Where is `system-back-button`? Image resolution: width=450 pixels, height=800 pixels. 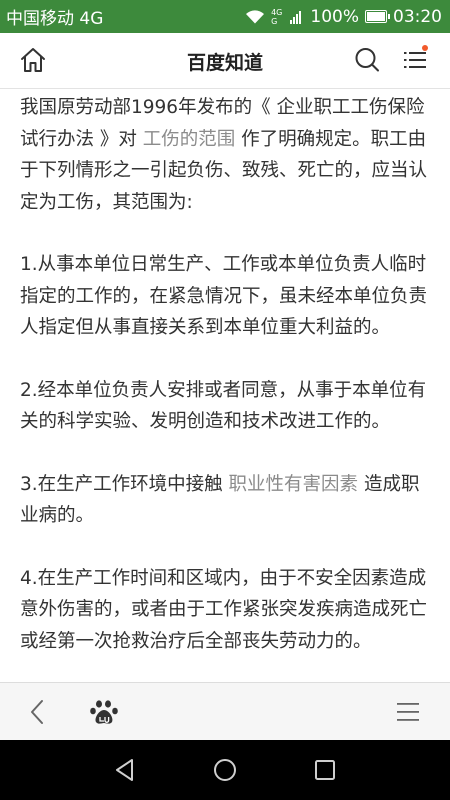 system-back-button is located at coordinates (125, 770).